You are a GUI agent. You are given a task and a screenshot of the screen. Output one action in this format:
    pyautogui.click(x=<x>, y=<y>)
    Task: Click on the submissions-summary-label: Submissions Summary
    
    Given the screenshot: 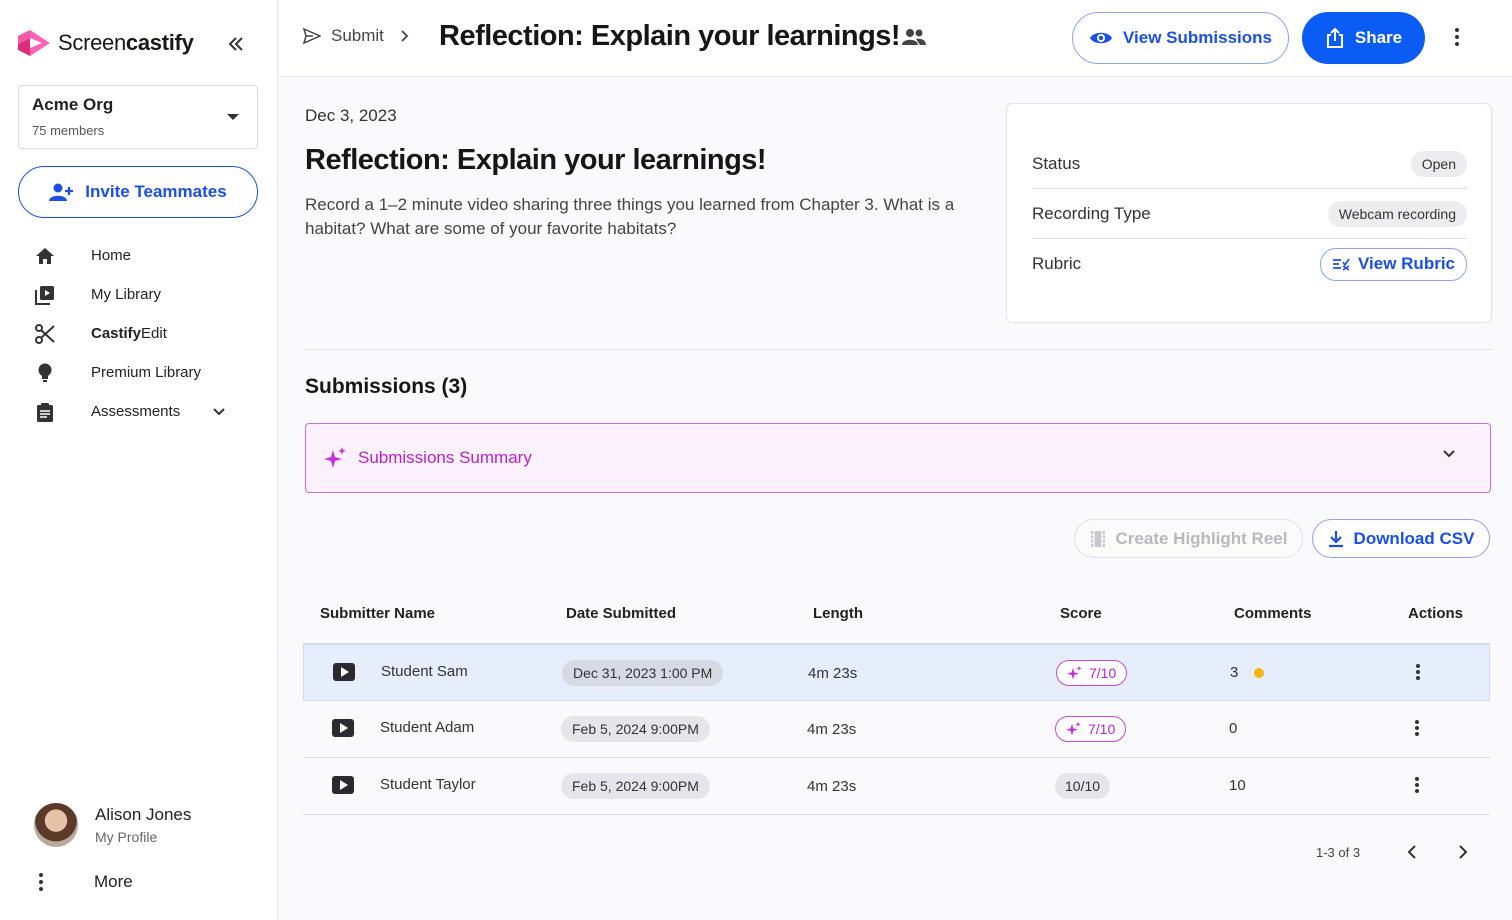 What is the action you would take?
    pyautogui.click(x=445, y=457)
    